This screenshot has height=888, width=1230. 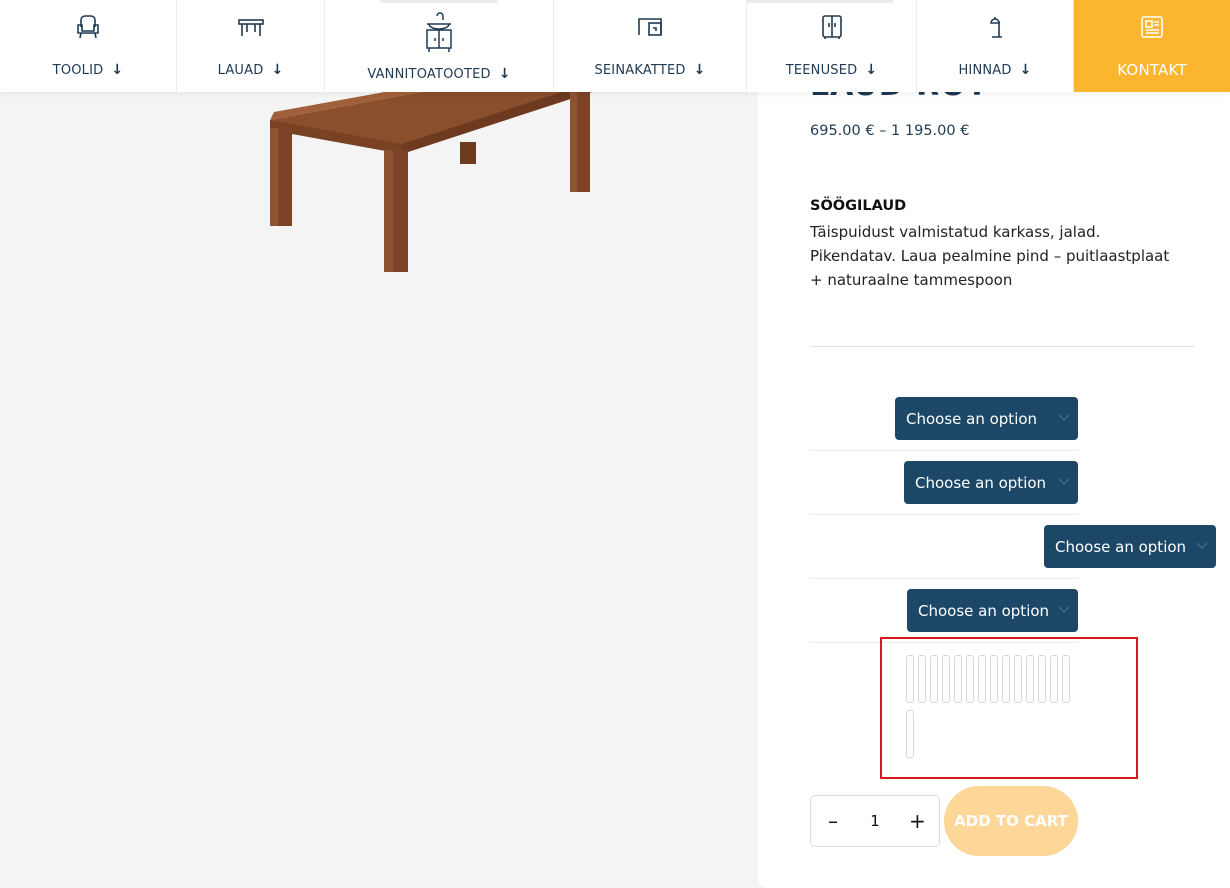 What do you see at coordinates (985, 70) in the screenshot?
I see `nav-label: HINNAD` at bounding box center [985, 70].